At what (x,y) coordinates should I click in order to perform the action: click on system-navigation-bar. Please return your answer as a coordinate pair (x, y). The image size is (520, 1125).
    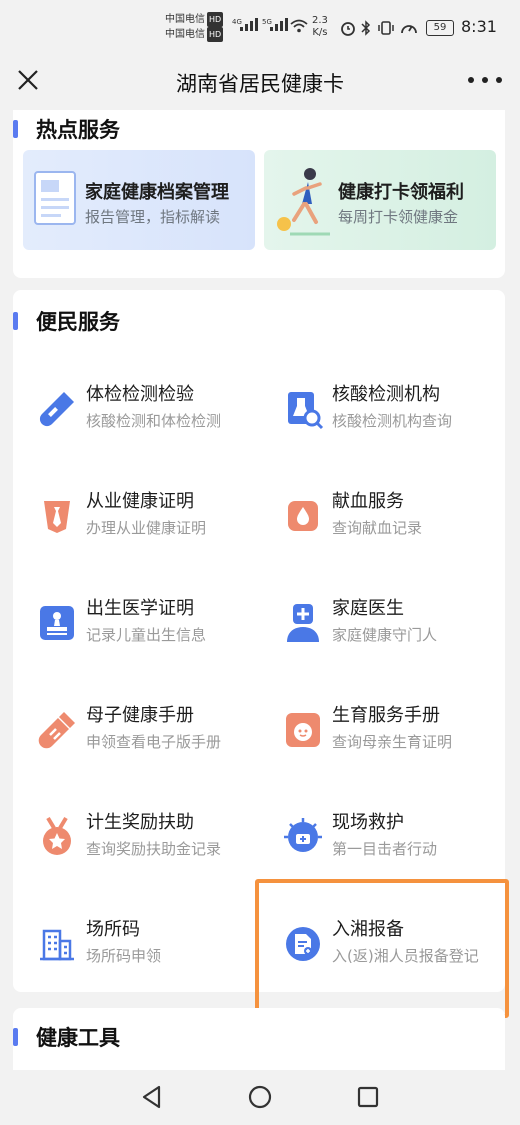
    Looking at the image, I should click on (260, 1097).